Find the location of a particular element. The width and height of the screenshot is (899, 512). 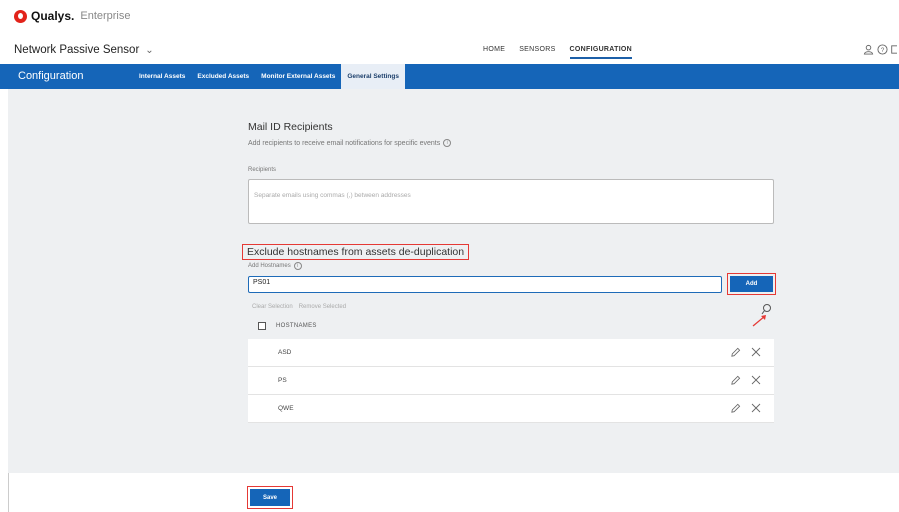

nav-sensors: SENSORS is located at coordinates (537, 52).